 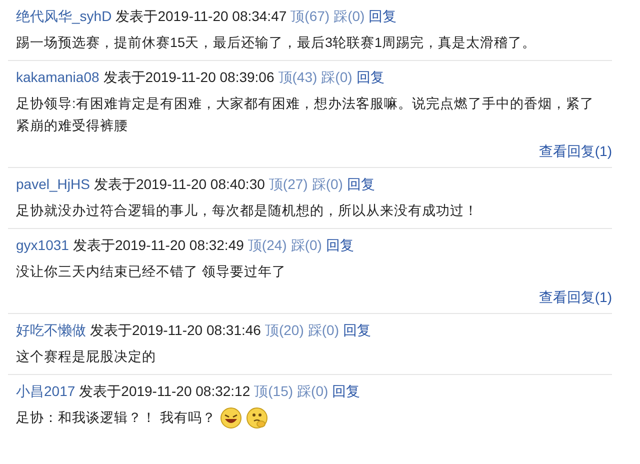 What do you see at coordinates (310, 16) in the screenshot?
I see `upvote-link: 顶(67)` at bounding box center [310, 16].